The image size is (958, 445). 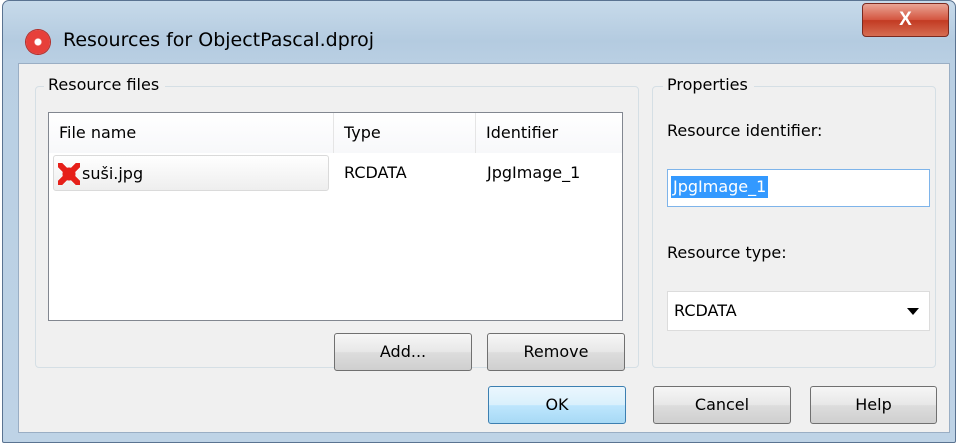 I want to click on window-title: Resources for ObjectPascal.dproj, so click(x=219, y=40).